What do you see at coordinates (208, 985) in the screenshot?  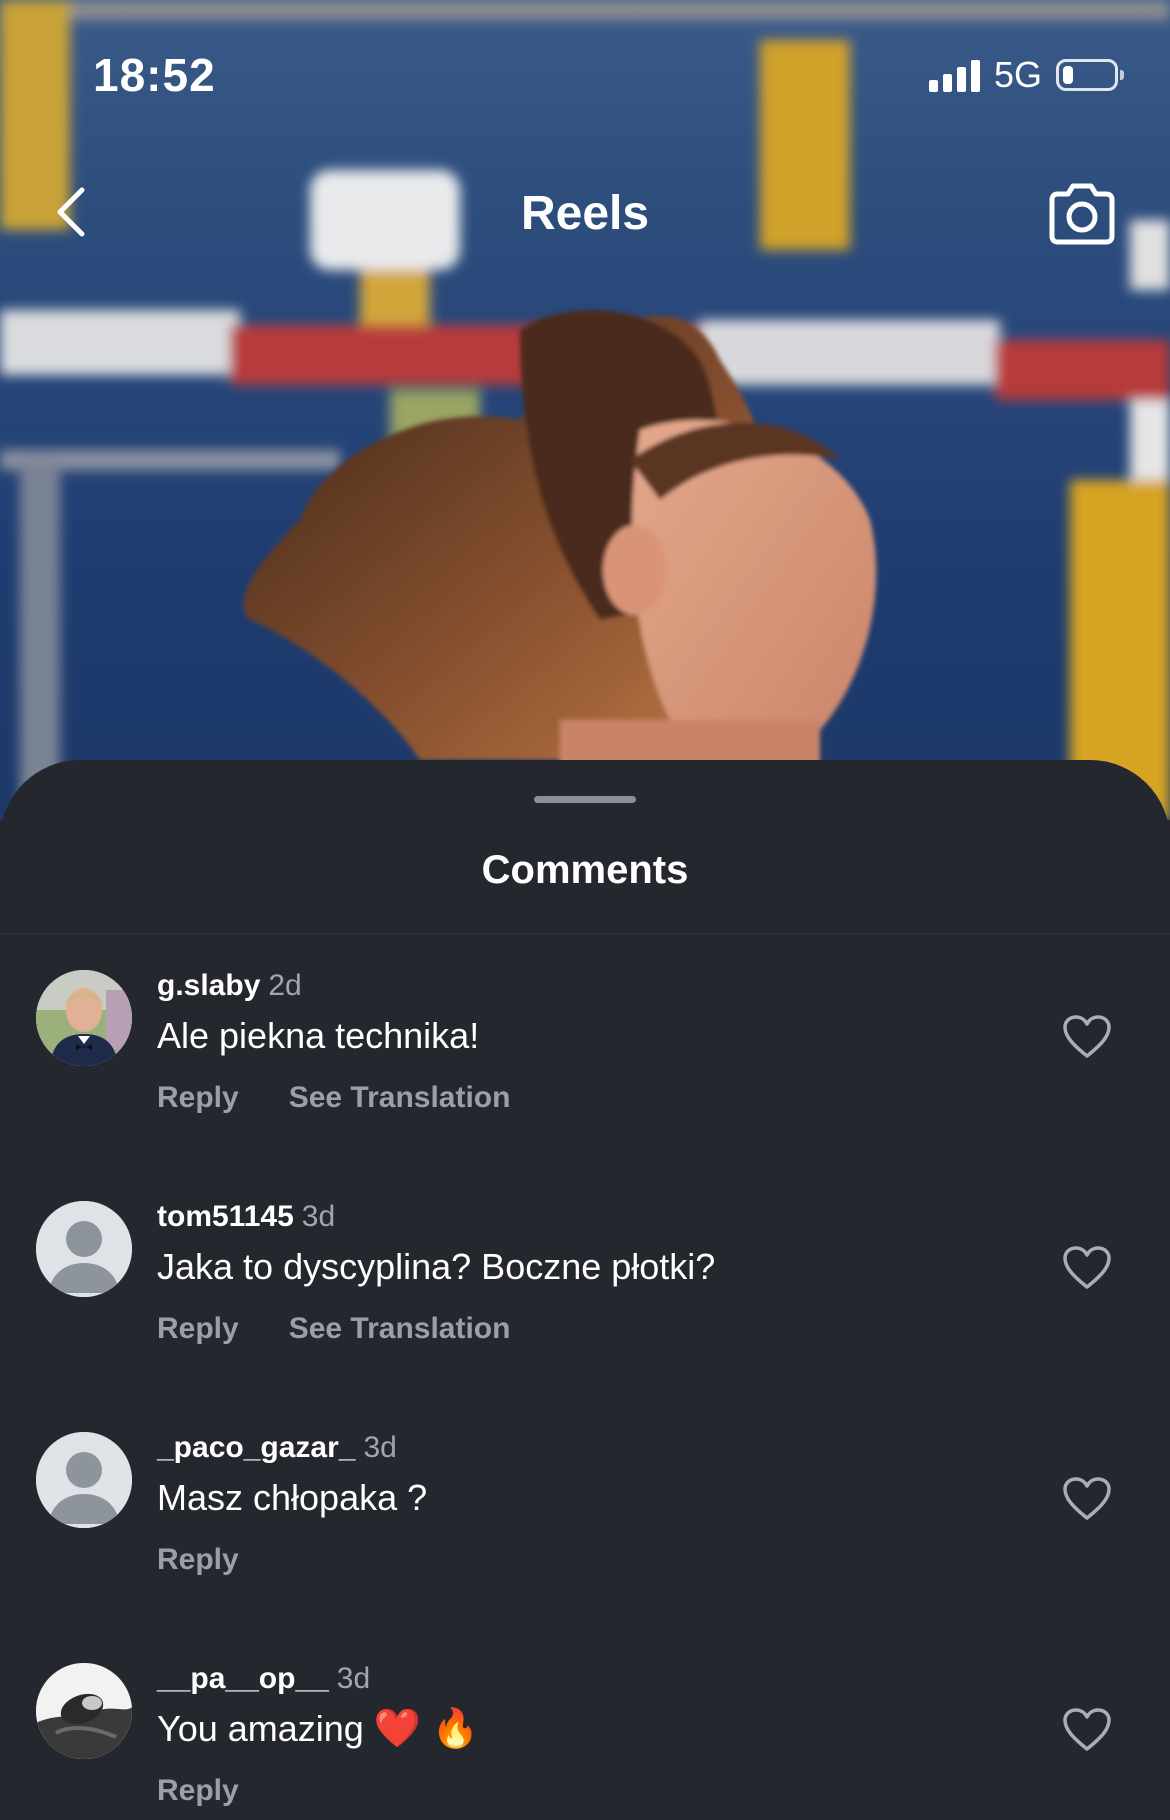 I see `comment-username: g.slaby` at bounding box center [208, 985].